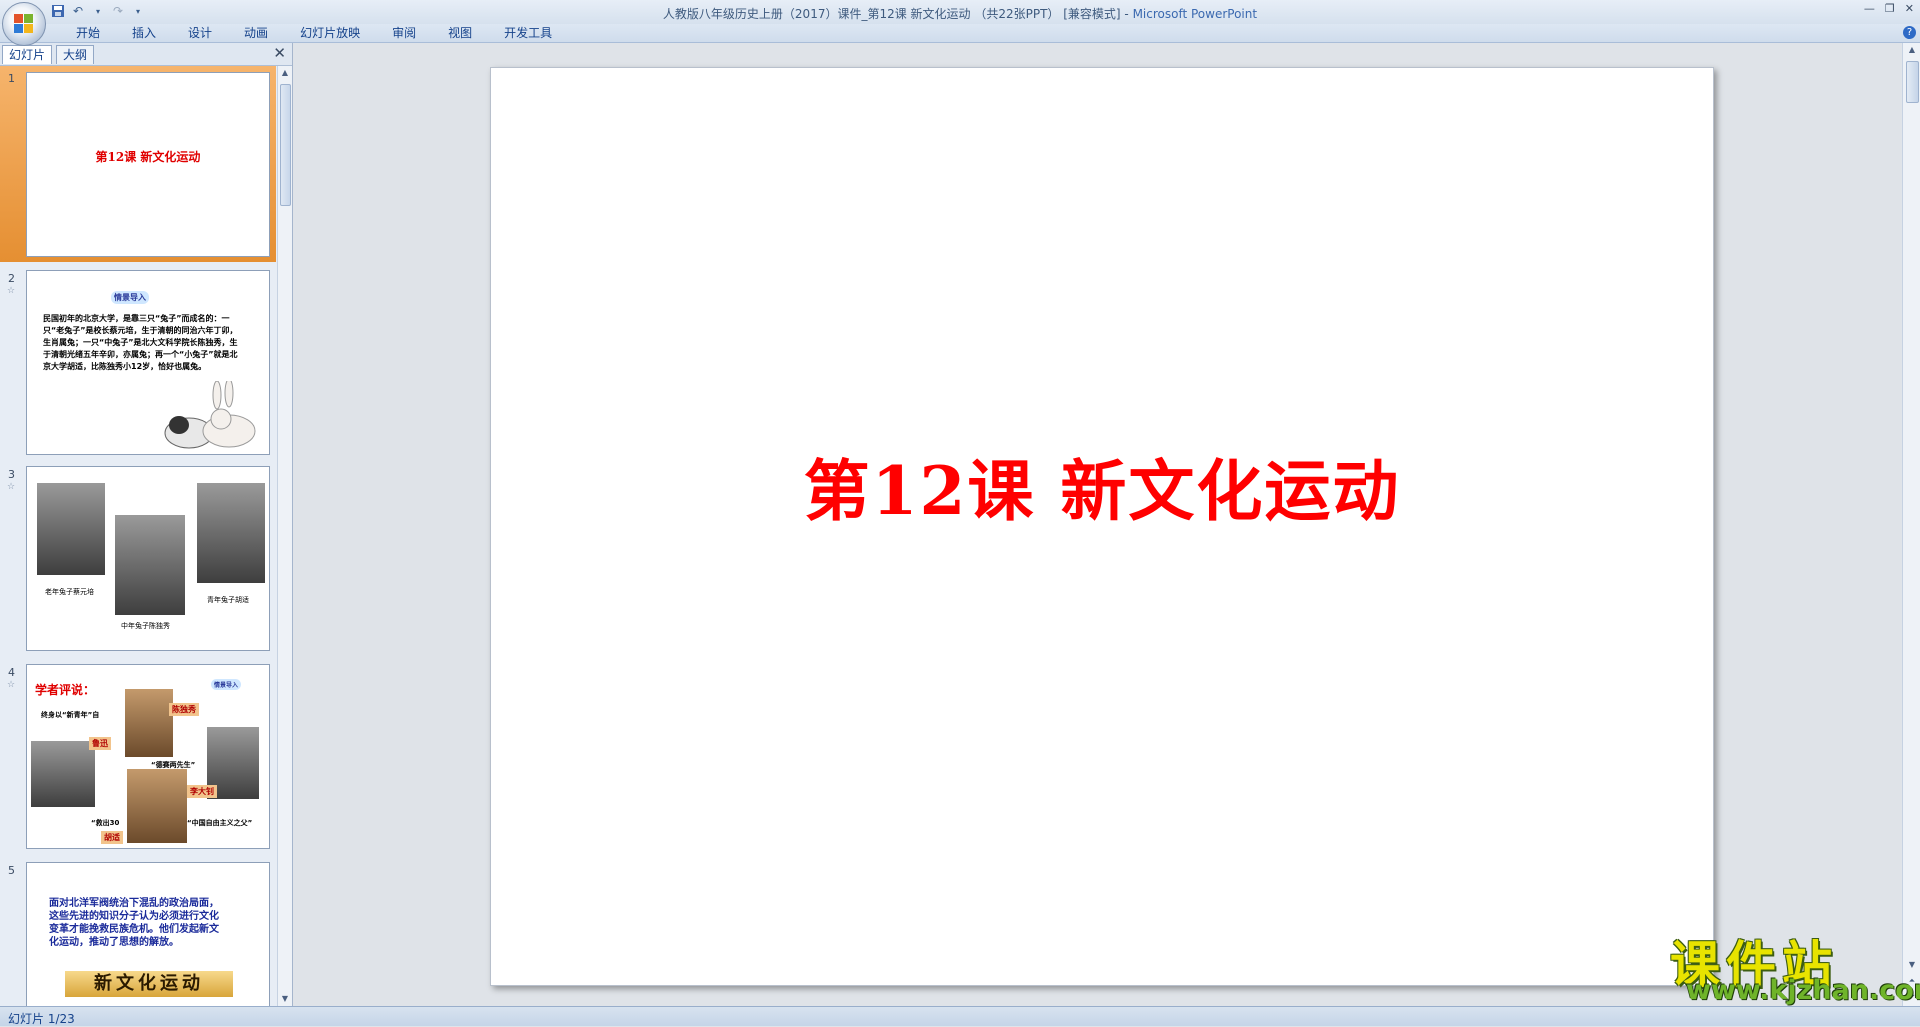 The height and width of the screenshot is (1027, 1920). What do you see at coordinates (11, 672) in the screenshot?
I see `slide-number: 4` at bounding box center [11, 672].